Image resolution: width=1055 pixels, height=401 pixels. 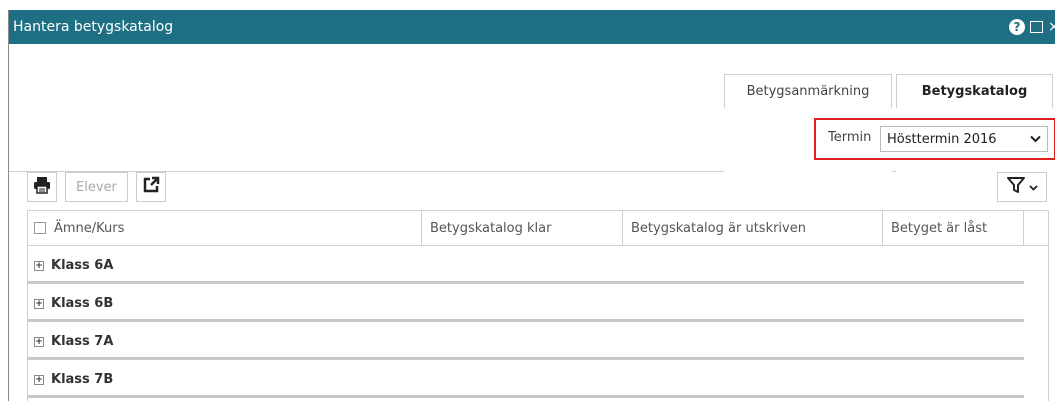 What do you see at coordinates (1036, 27) in the screenshot?
I see `maximize-icon` at bounding box center [1036, 27].